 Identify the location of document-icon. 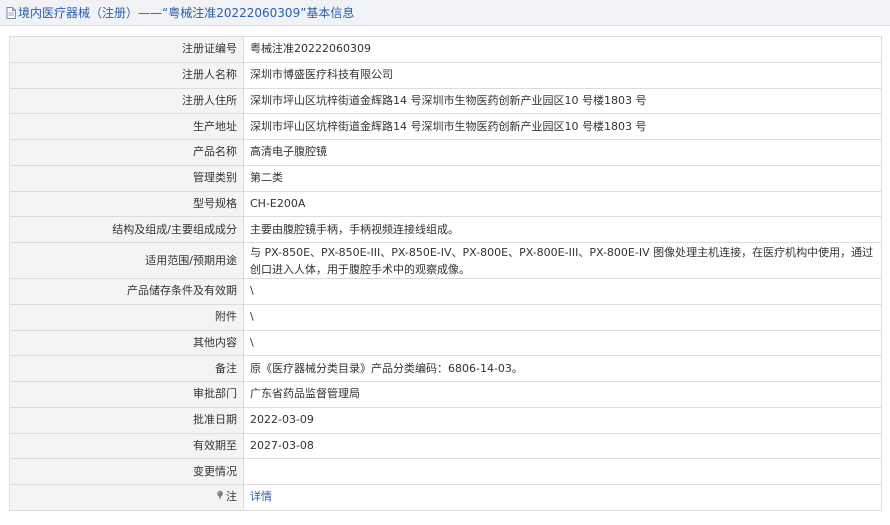
(11, 12).